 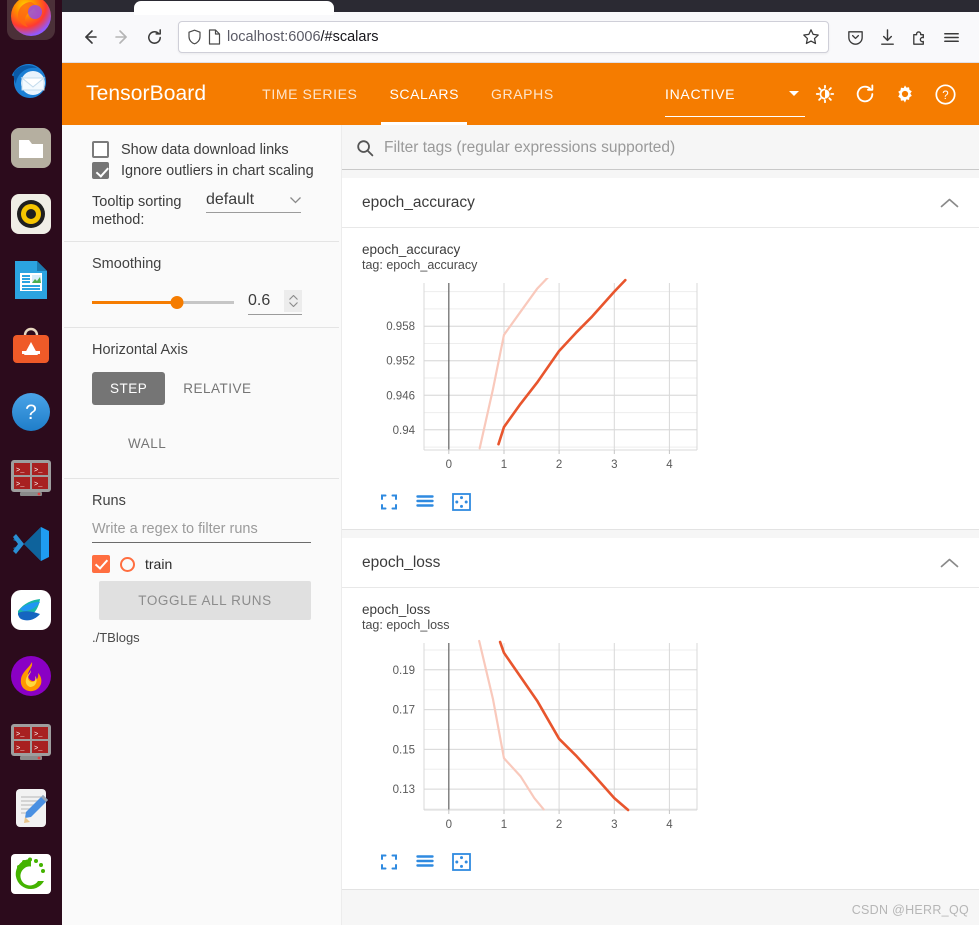 What do you see at coordinates (522, 94) in the screenshot?
I see `tab-graphs: GRAPHS` at bounding box center [522, 94].